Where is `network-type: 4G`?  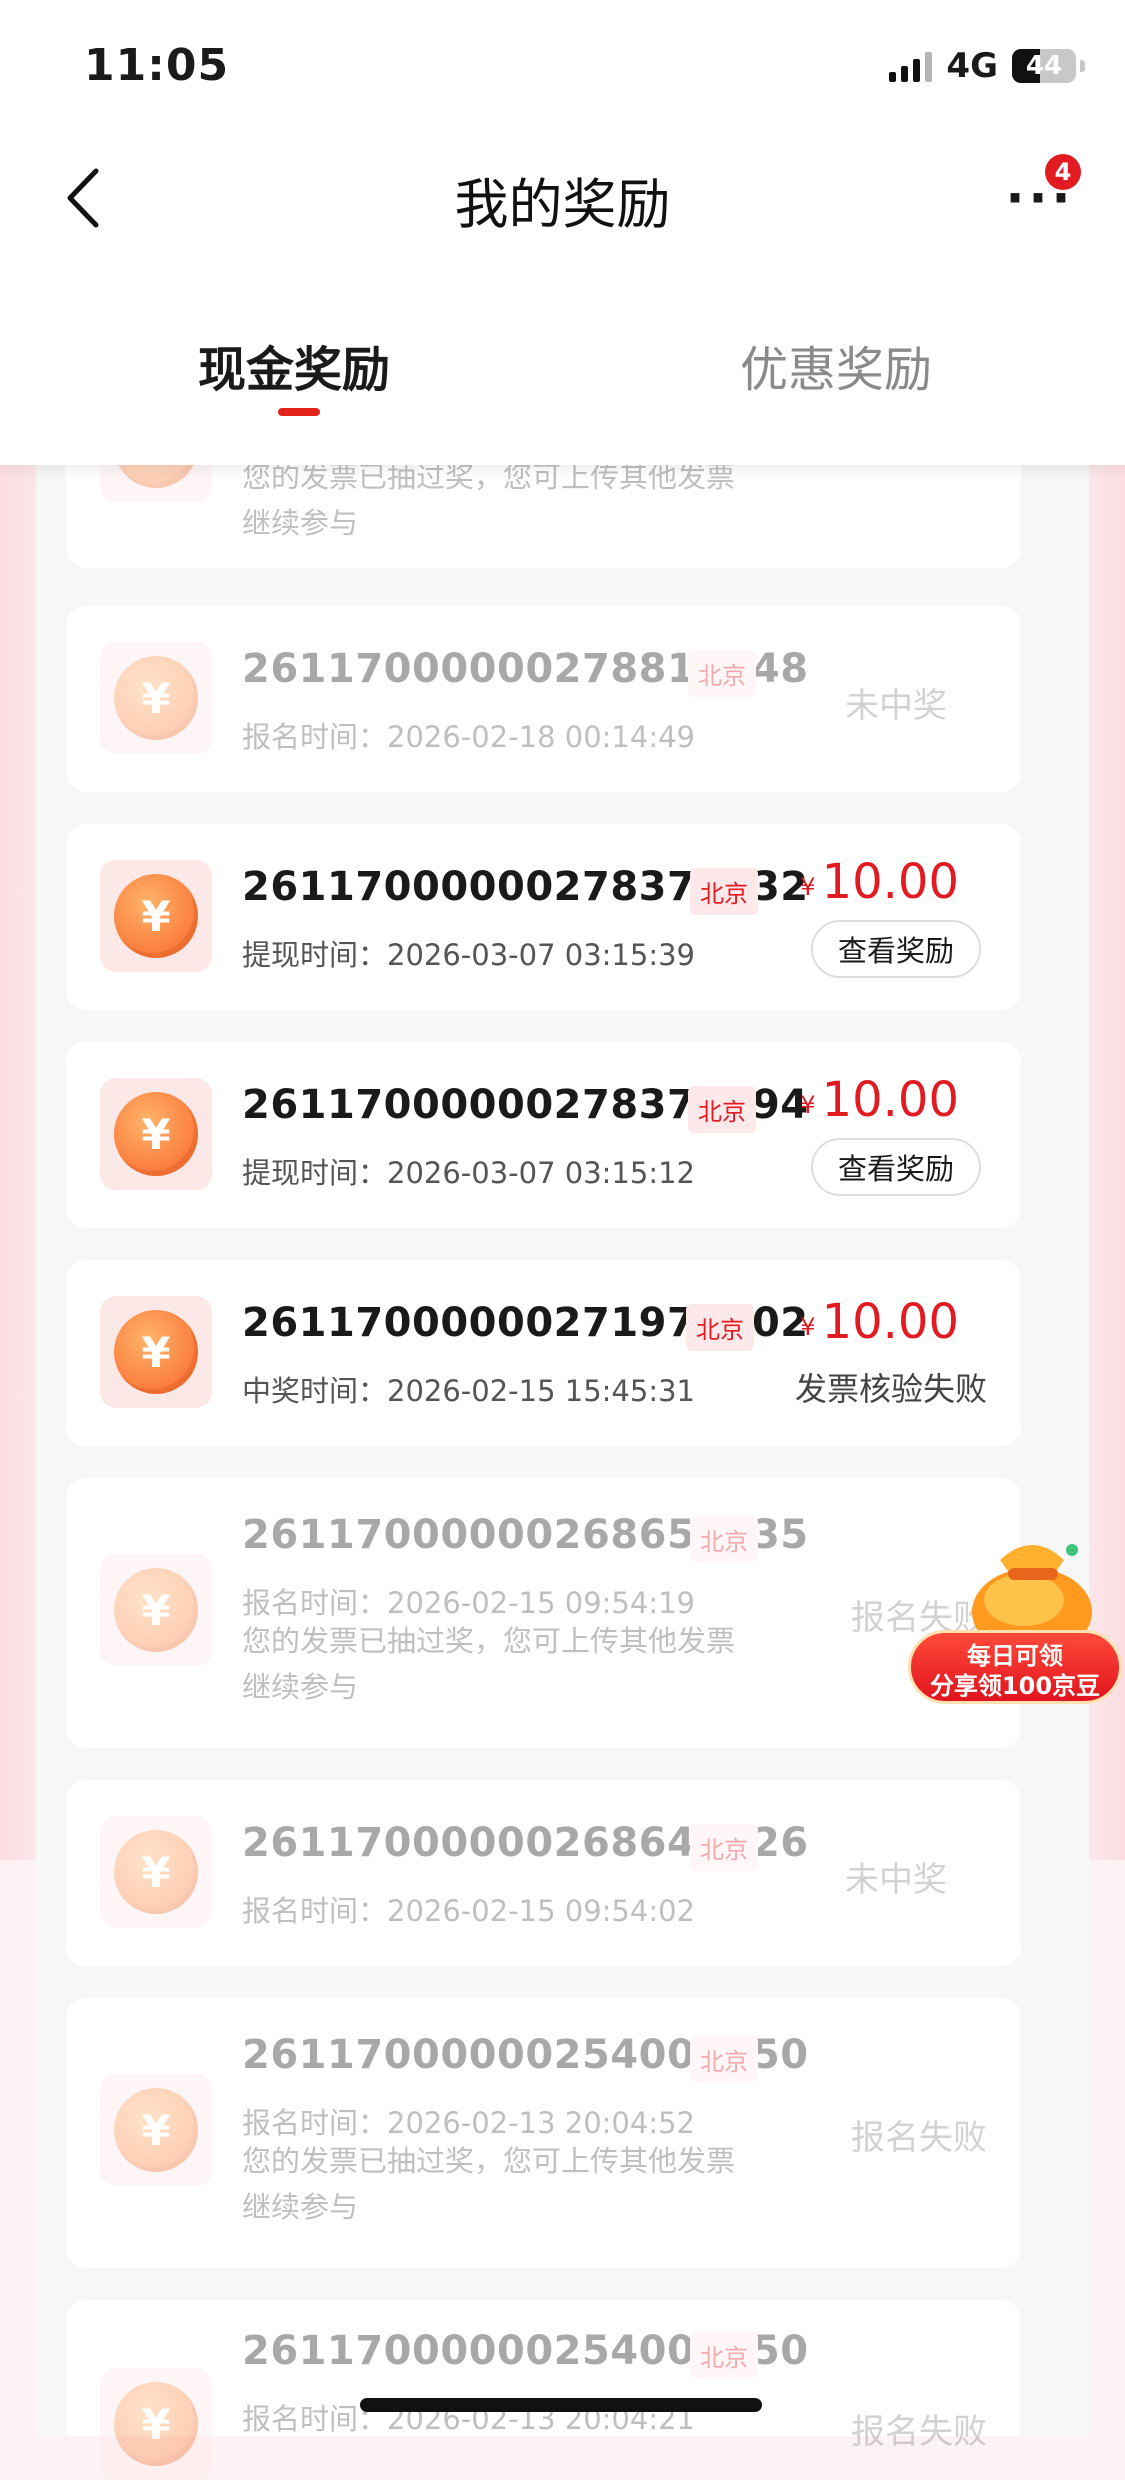
network-type: 4G is located at coordinates (972, 66).